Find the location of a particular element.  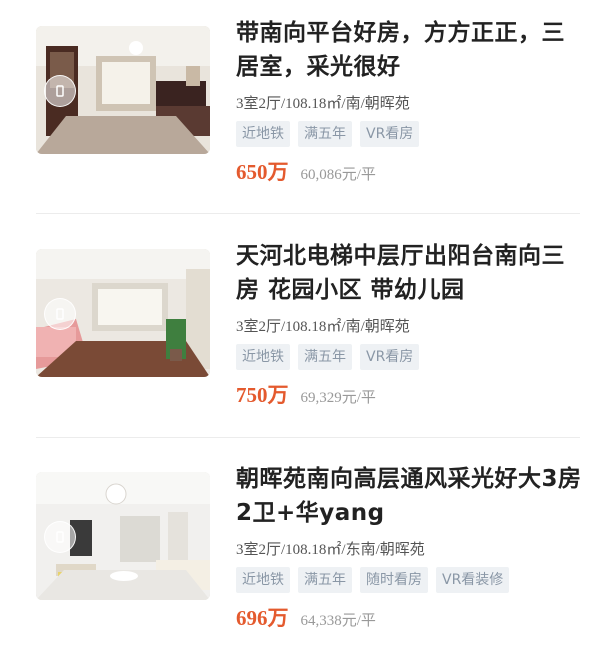

listing-meta: 3室2厅/108.18㎡/东南/朝晖苑 is located at coordinates (330, 550).